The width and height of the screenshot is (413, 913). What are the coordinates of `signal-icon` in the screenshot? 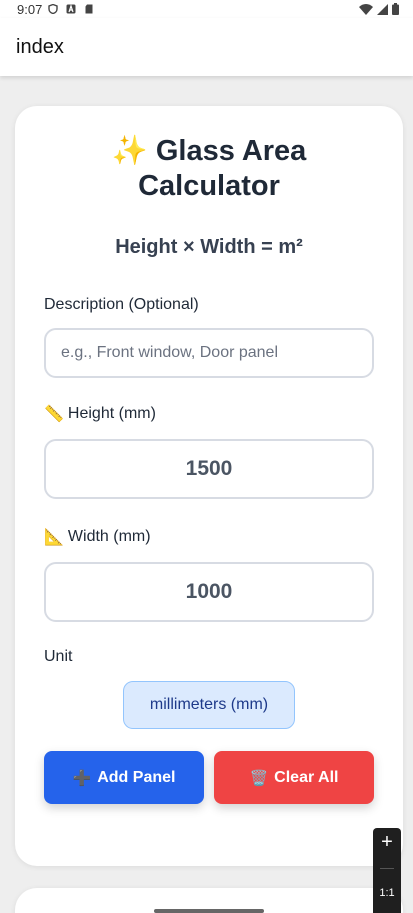 It's located at (382, 9).